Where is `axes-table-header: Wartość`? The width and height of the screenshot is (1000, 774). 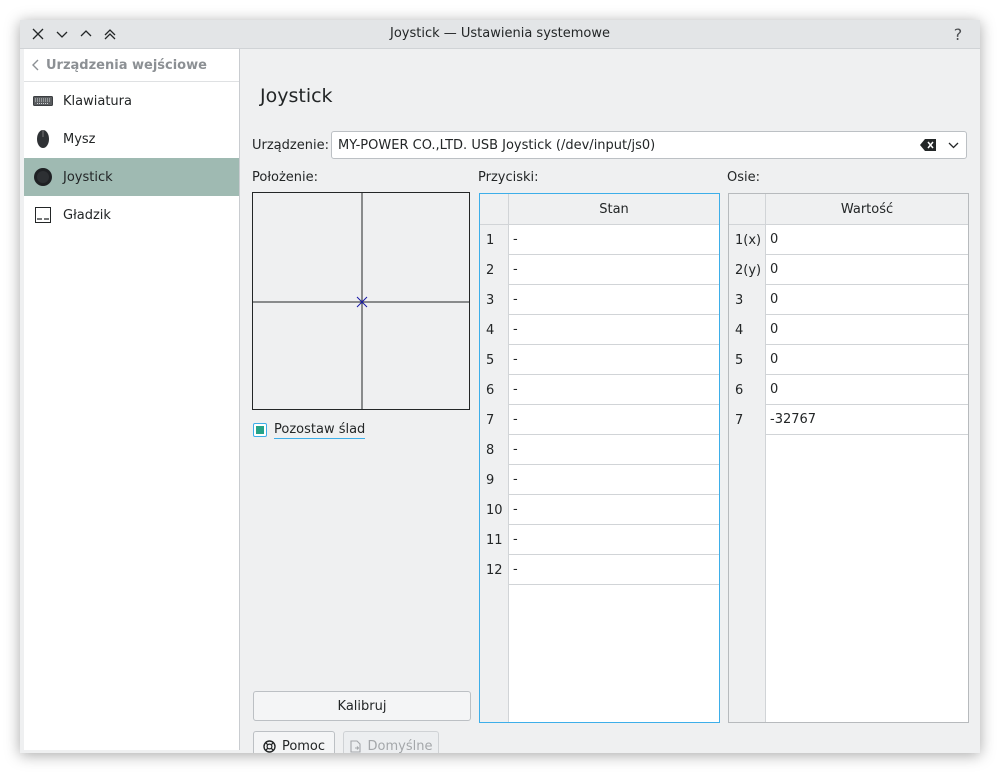
axes-table-header: Wartość is located at coordinates (848, 209).